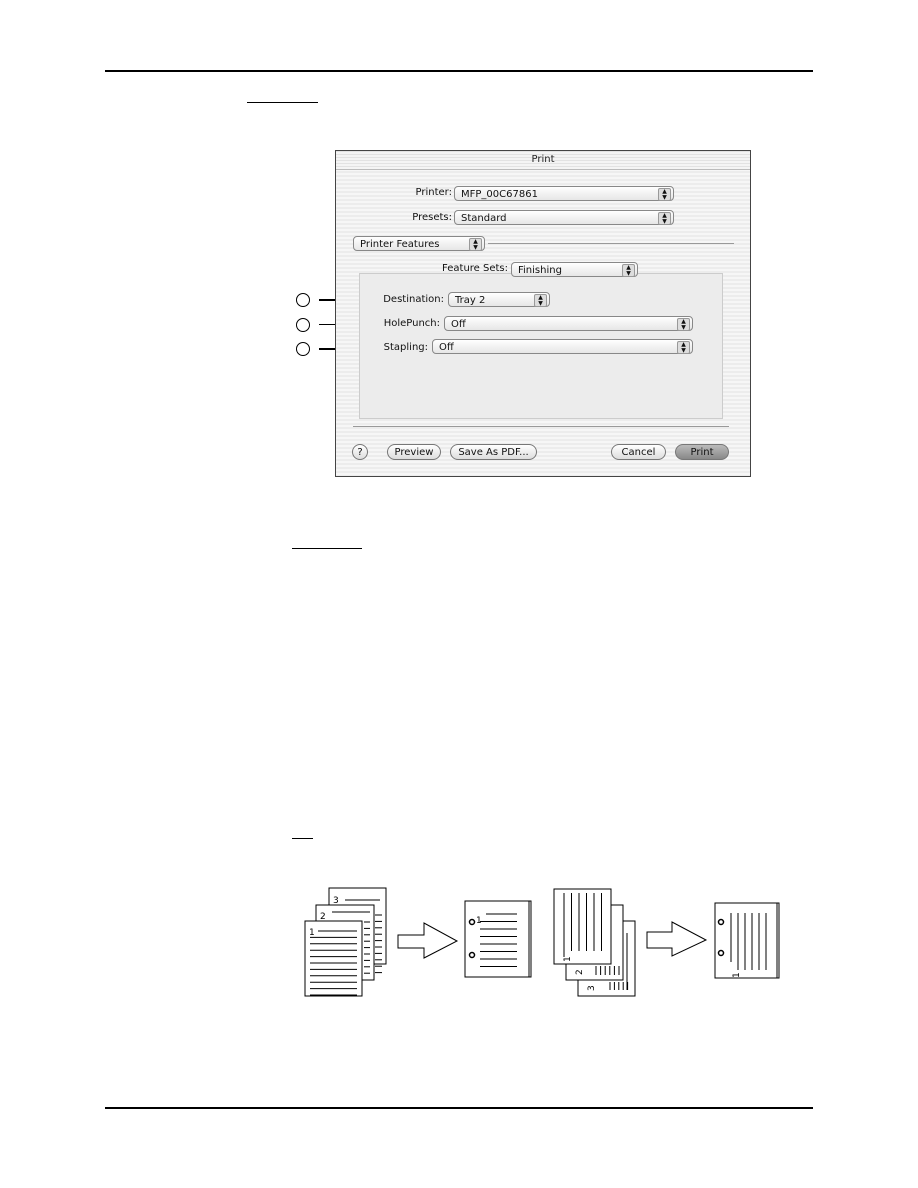 This screenshot has width=918, height=1188. I want to click on sheet-stack-portrait, so click(345, 942).